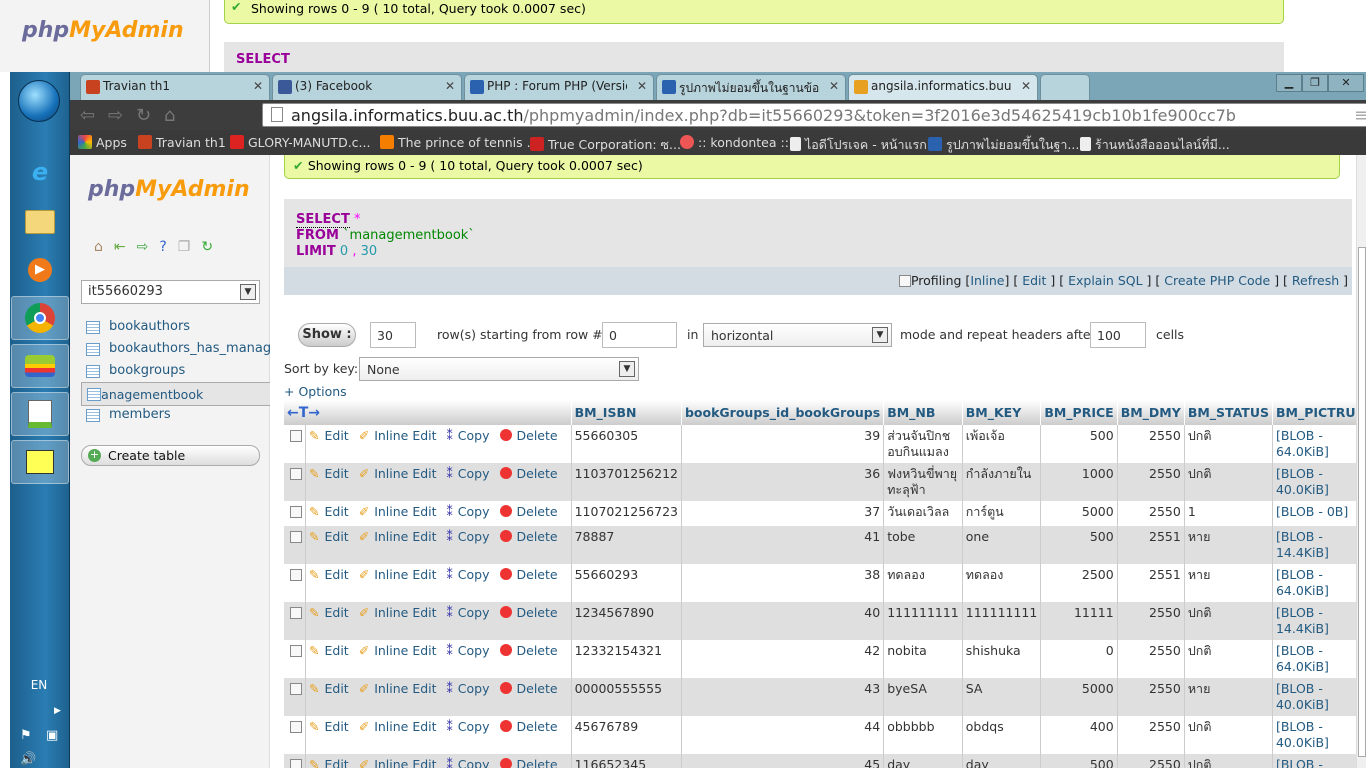 The image size is (1366, 768). I want to click on internet-explorer-icon: e, so click(40, 172).